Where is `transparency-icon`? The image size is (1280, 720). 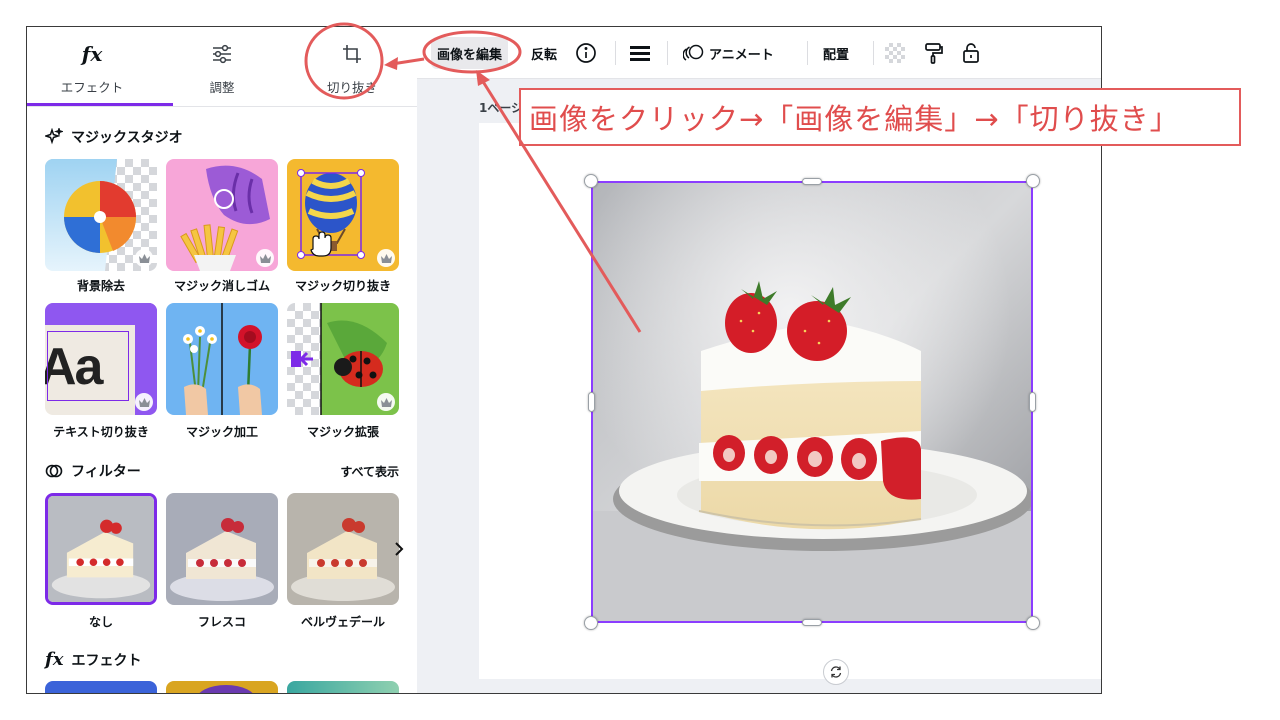
transparency-icon is located at coordinates (895, 53).